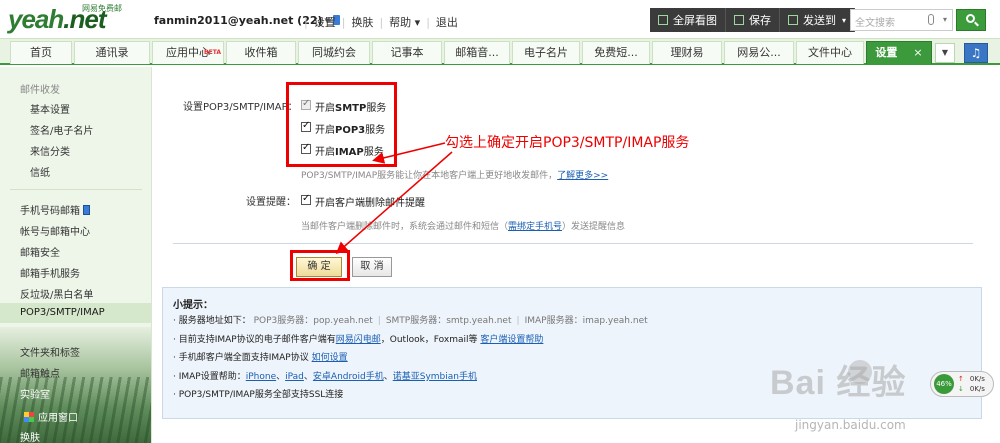 This screenshot has width=1000, height=443. What do you see at coordinates (30, 436) in the screenshot?
I see `sidebar-item-skin: 换肤` at bounding box center [30, 436].